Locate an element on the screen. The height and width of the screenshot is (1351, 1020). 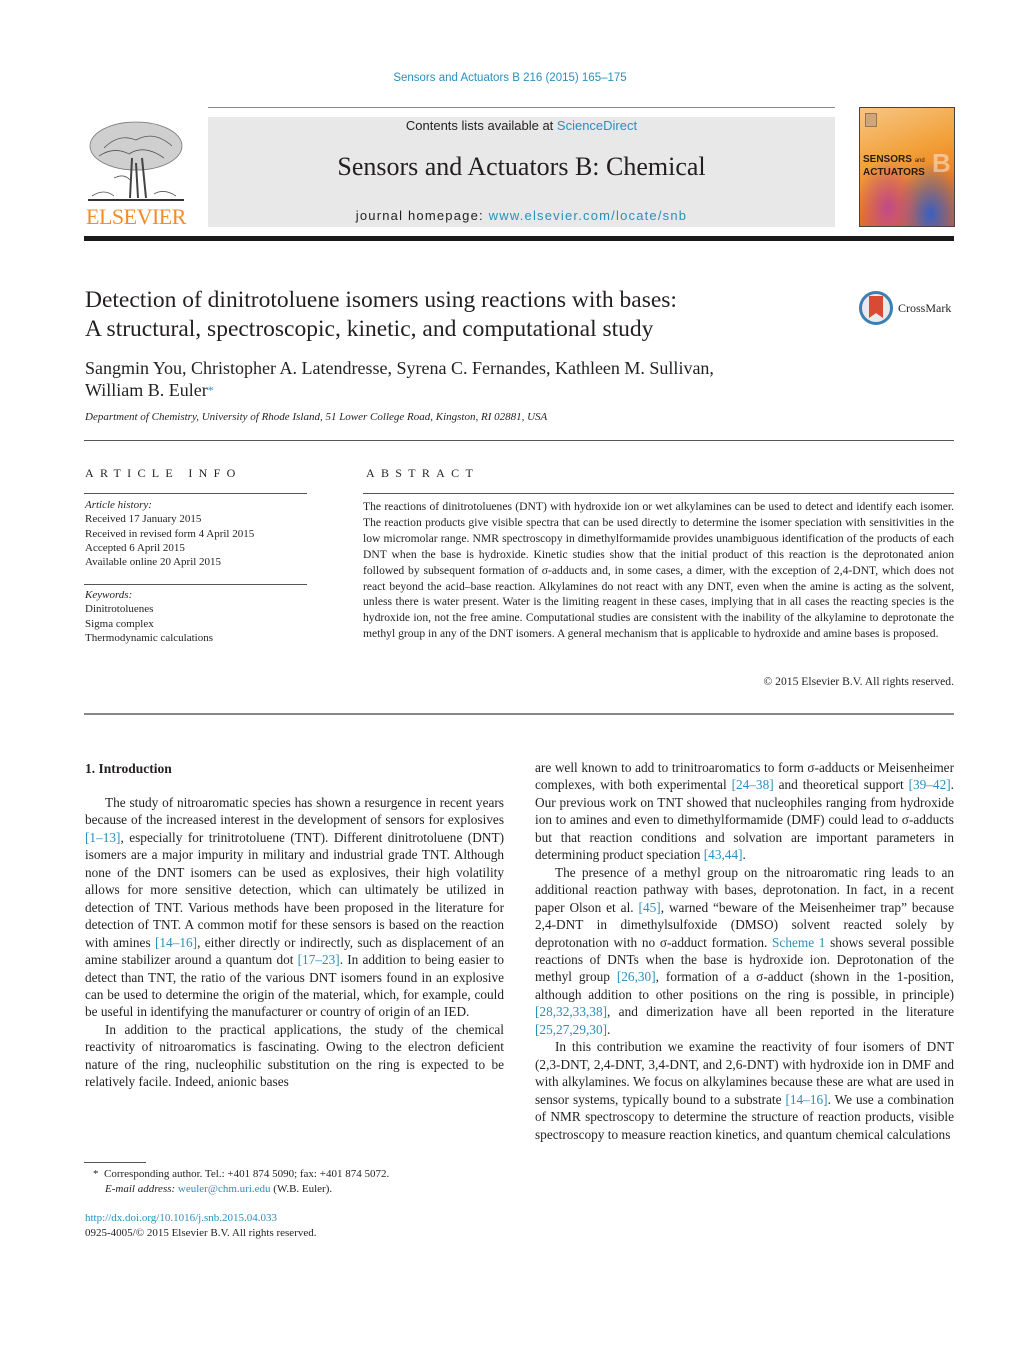
crossmark-button: CrossMark is located at coordinates (909, 311).